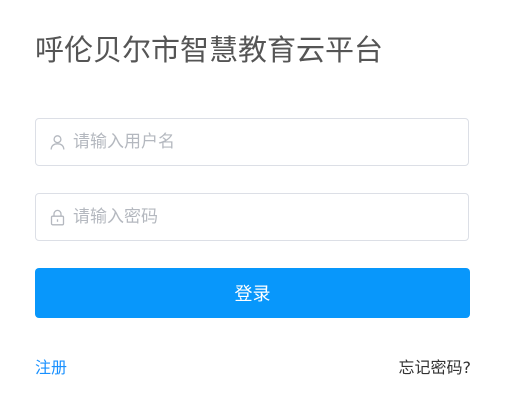 The height and width of the screenshot is (401, 505). What do you see at coordinates (57, 142) in the screenshot?
I see `user-icon` at bounding box center [57, 142].